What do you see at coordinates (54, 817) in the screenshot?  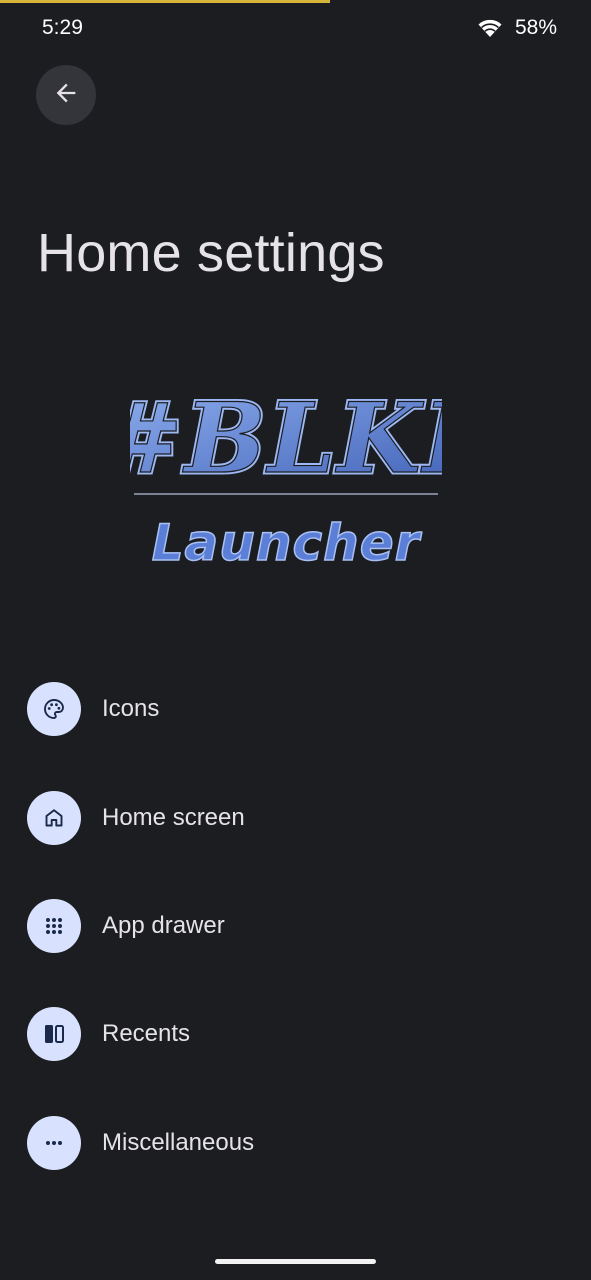 I see `home-icon` at bounding box center [54, 817].